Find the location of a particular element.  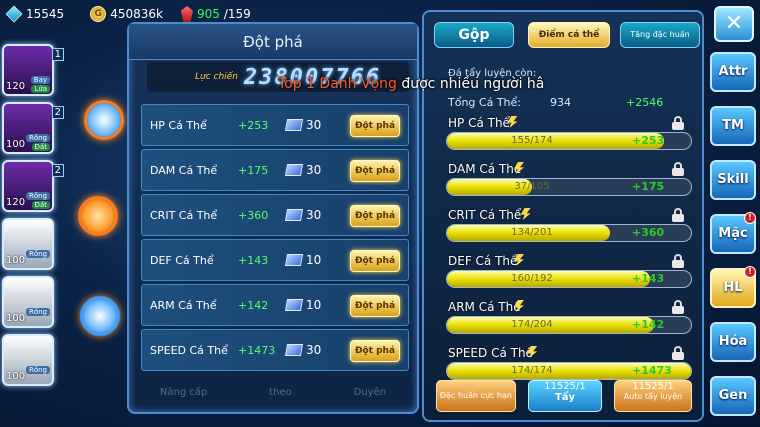

hero-portrait-icon is located at coordinates (104, 120).